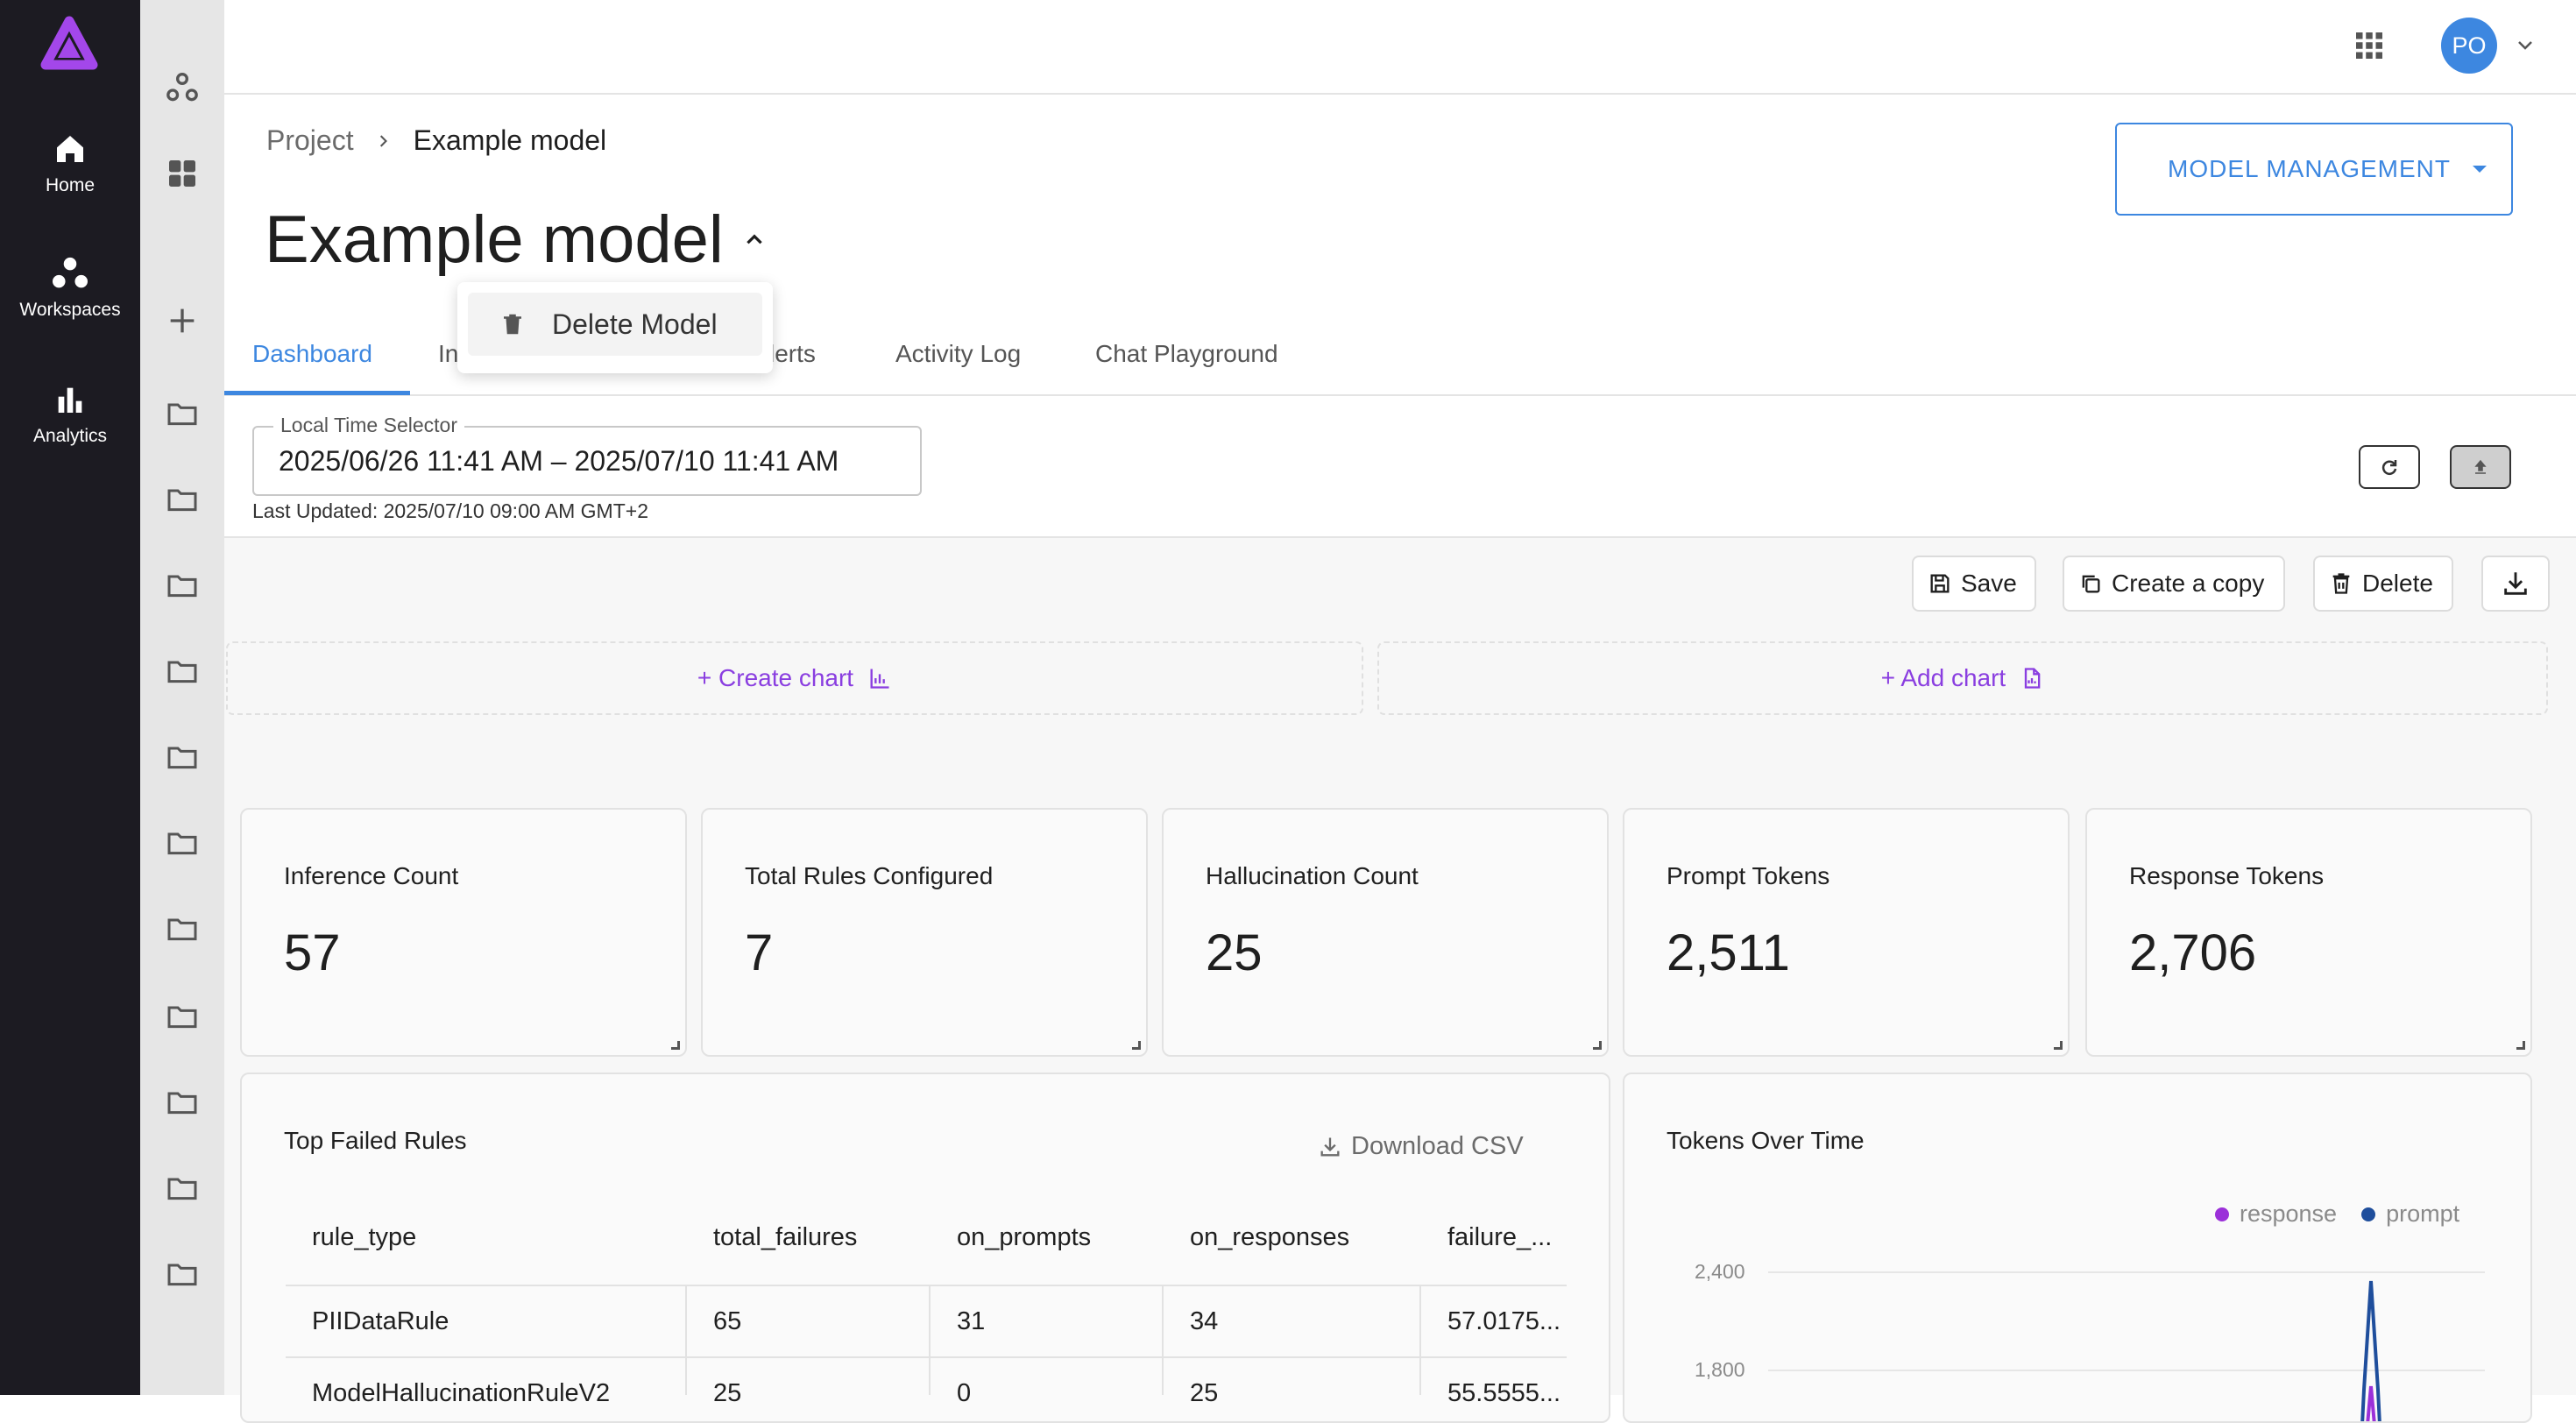 The image size is (2576, 1423). What do you see at coordinates (727, 1321) in the screenshot?
I see `table-cell: 65` at bounding box center [727, 1321].